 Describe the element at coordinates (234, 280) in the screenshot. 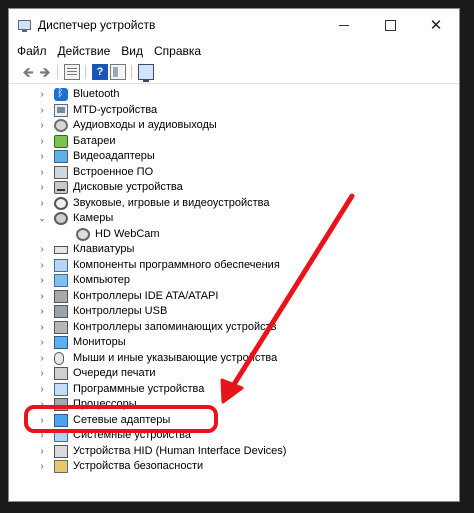

I see `tree-category-item: › Компьютер` at that location.